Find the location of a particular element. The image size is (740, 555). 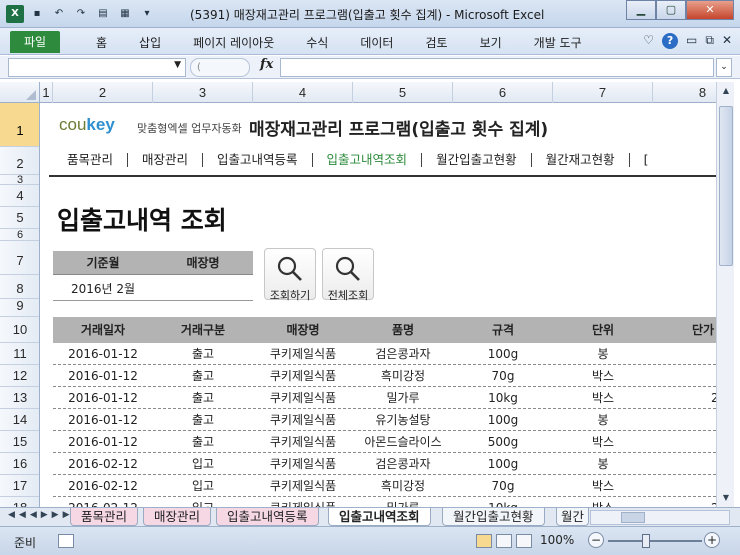

scroll-thumb is located at coordinates (726, 186).